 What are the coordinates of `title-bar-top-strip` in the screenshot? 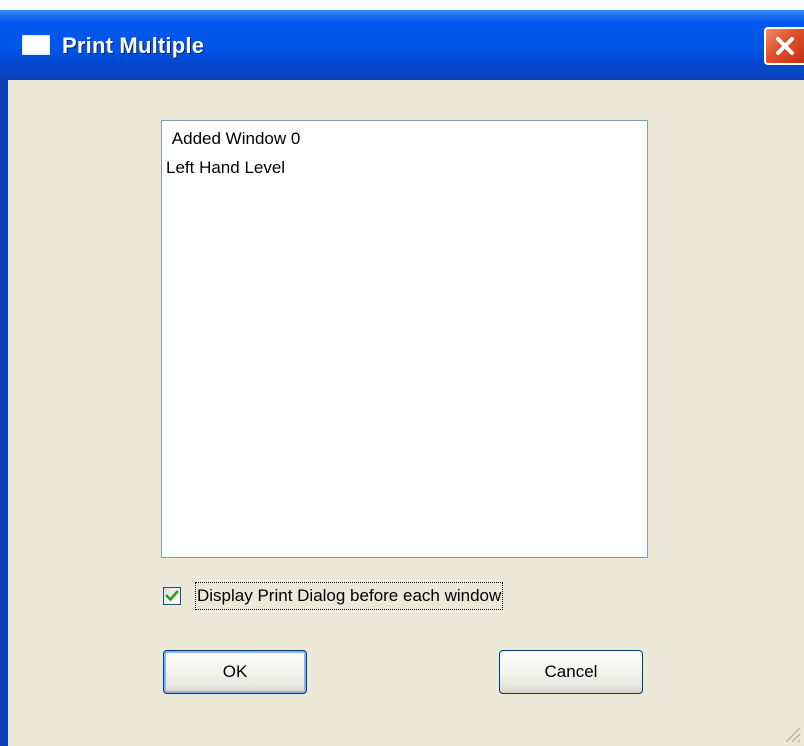 It's located at (402, 5).